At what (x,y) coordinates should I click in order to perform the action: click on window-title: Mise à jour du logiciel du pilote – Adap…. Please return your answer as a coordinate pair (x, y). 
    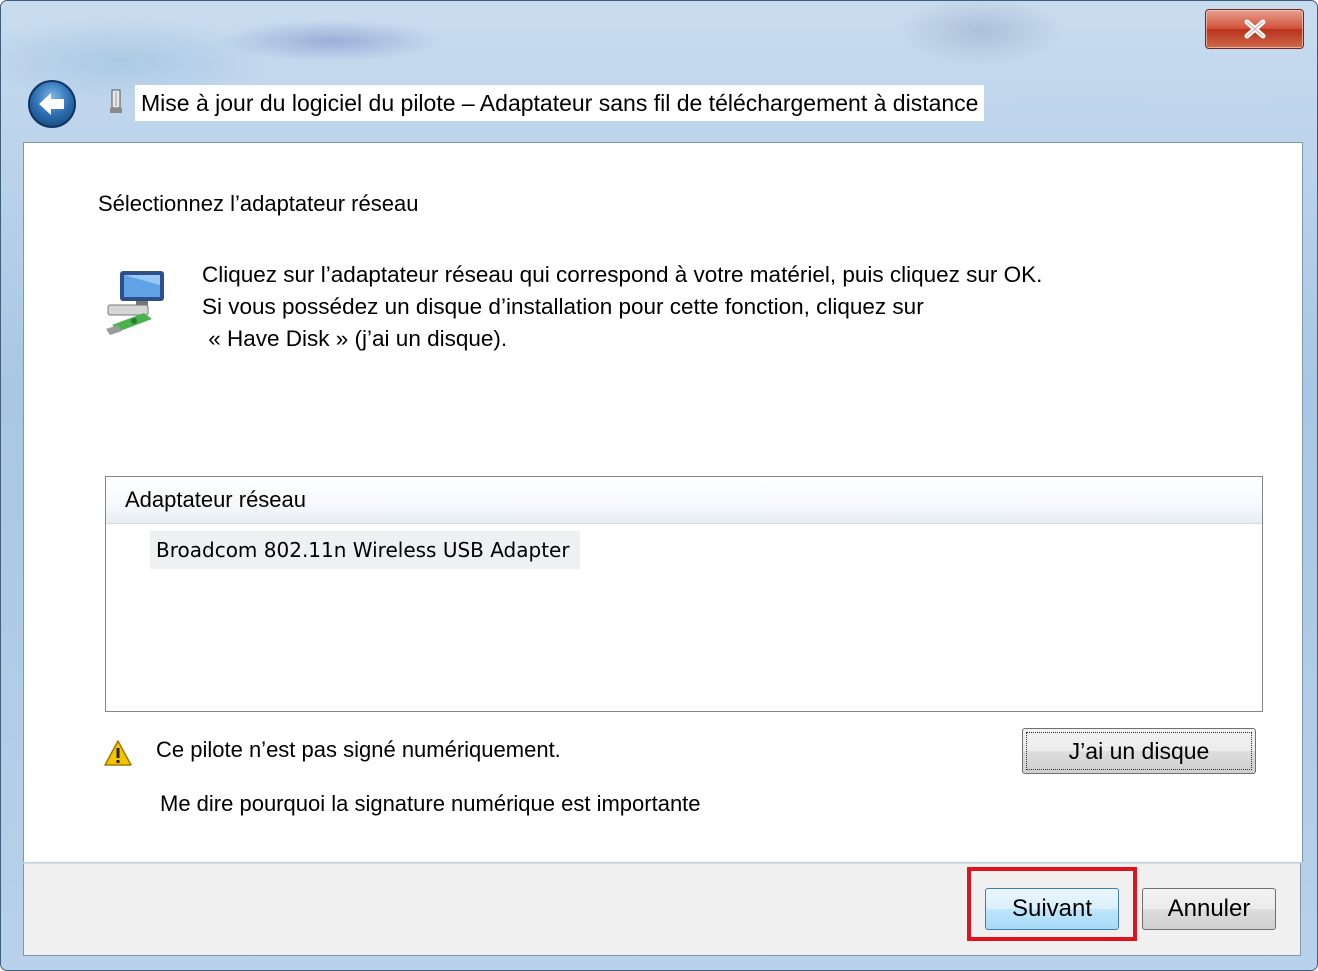
    Looking at the image, I should click on (560, 103).